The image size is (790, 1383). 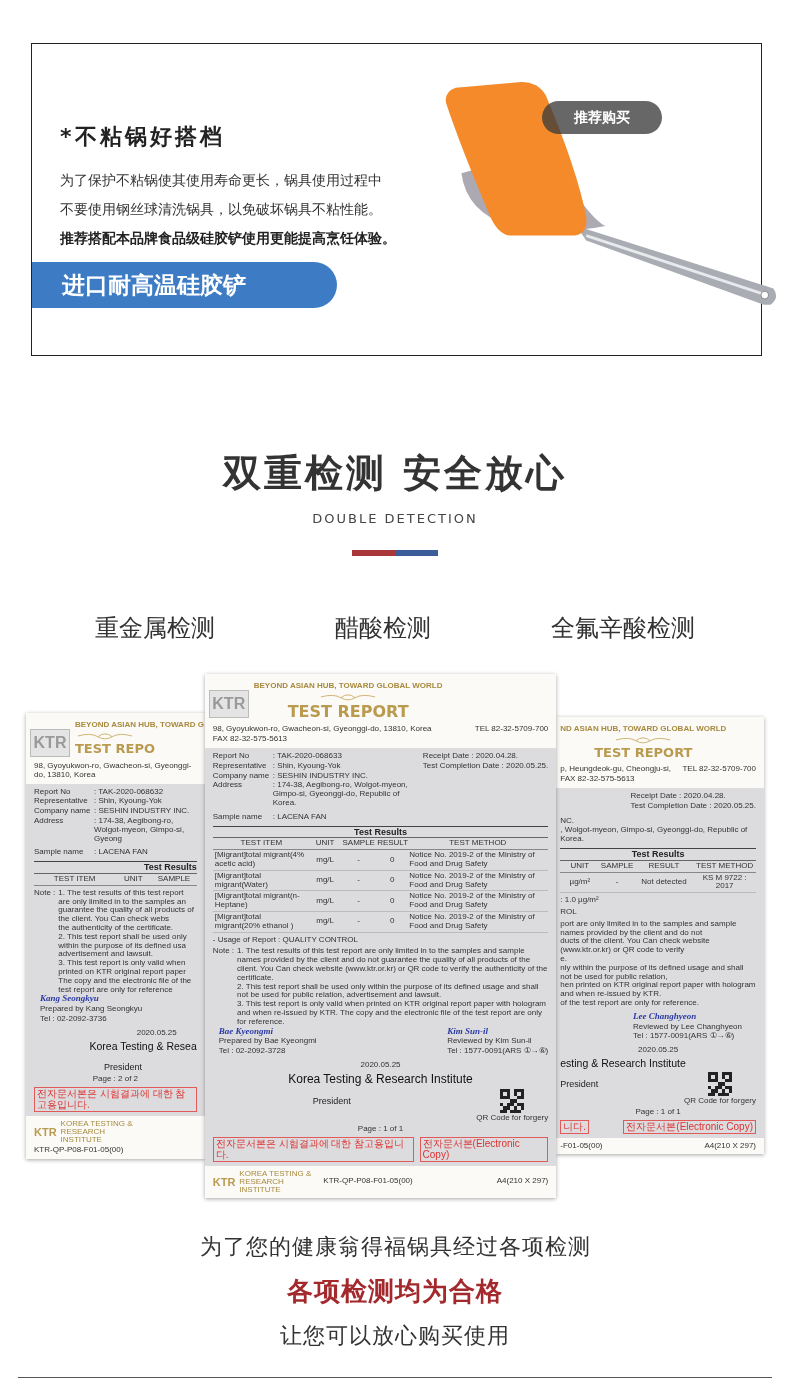 I want to click on report-date: Test Completion Date : 2020.05.25., so click(x=485, y=766).